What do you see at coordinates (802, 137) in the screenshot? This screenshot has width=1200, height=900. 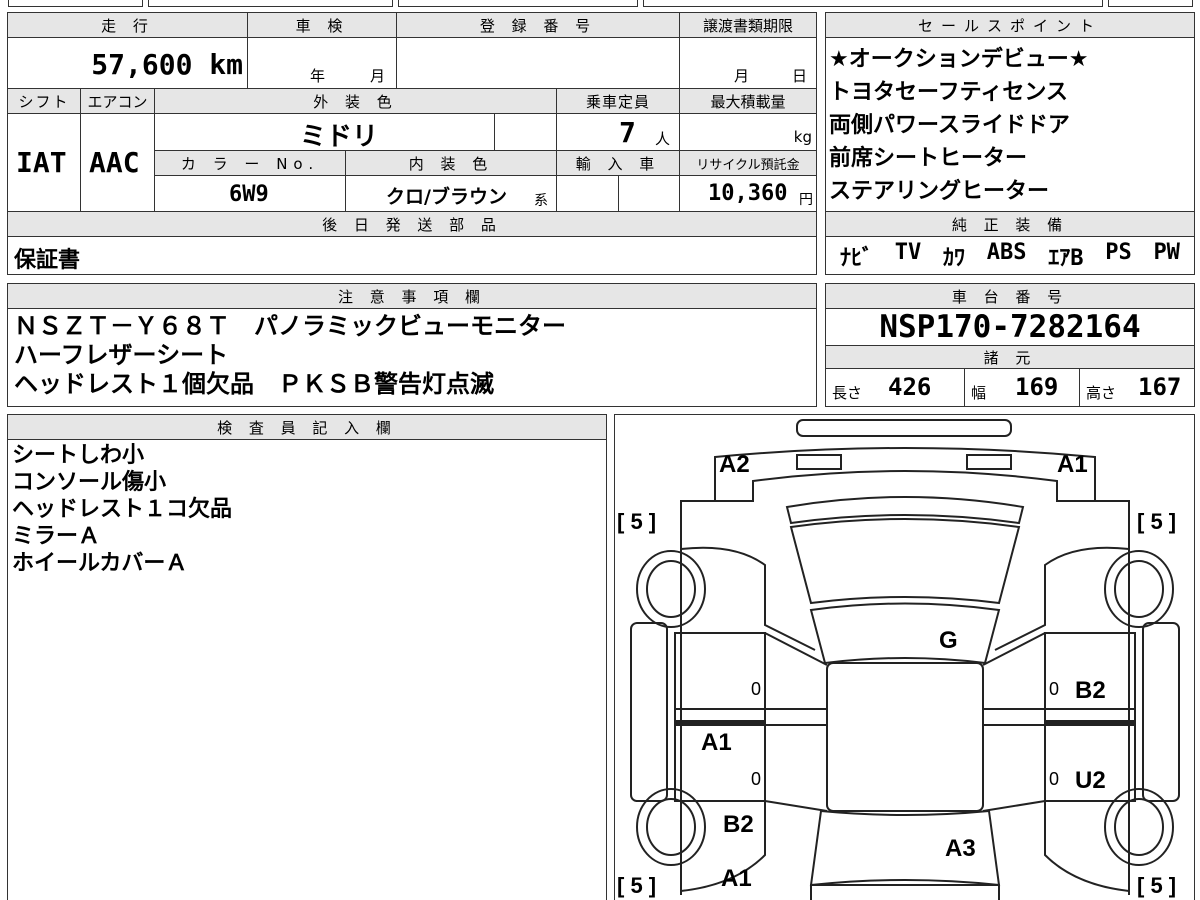 I see `load-unit: kg` at bounding box center [802, 137].